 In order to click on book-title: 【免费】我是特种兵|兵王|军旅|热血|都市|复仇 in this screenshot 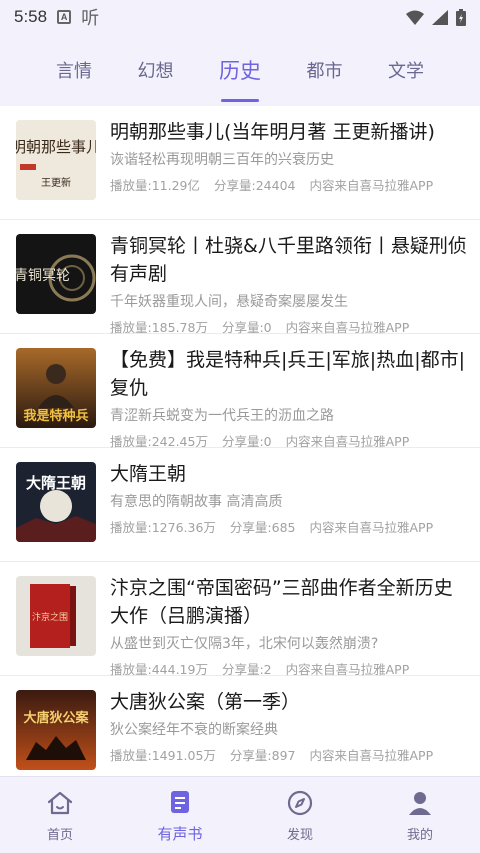, I will do `click(288, 374)`.